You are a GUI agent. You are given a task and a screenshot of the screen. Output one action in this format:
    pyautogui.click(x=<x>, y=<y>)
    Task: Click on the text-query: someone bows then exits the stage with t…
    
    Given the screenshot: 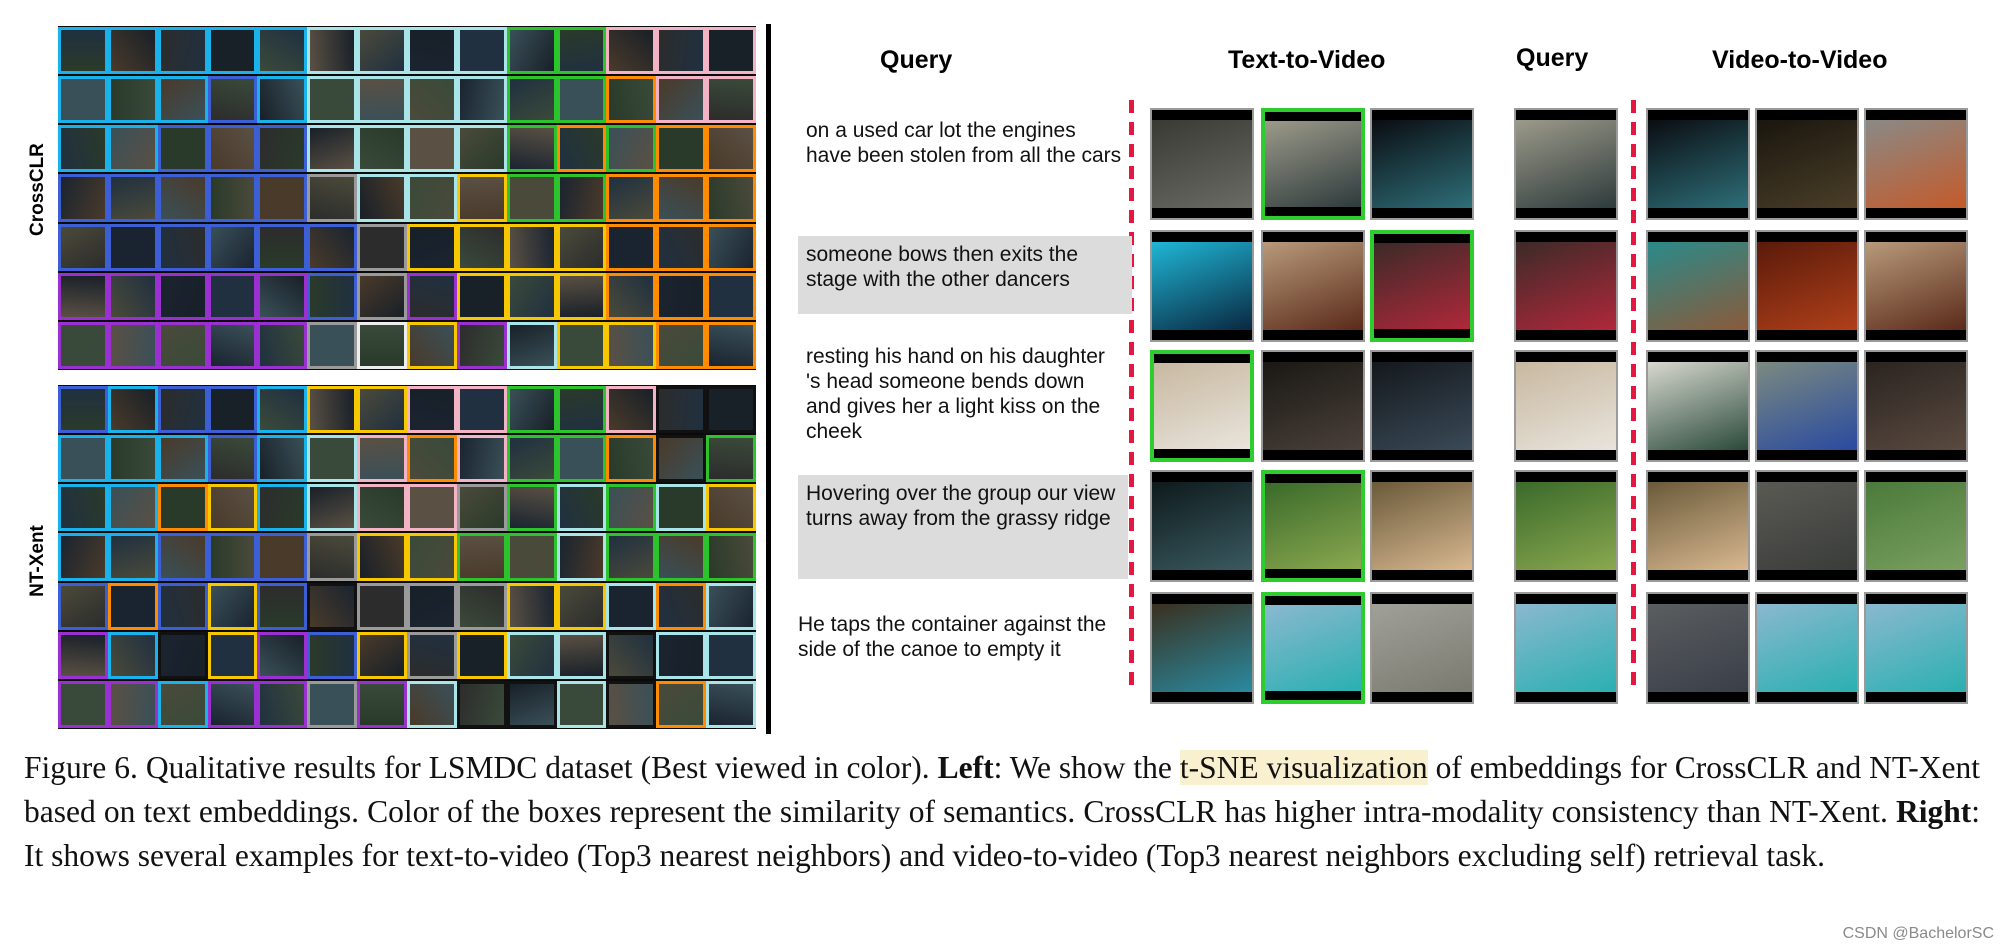 What is the action you would take?
    pyautogui.click(x=965, y=275)
    